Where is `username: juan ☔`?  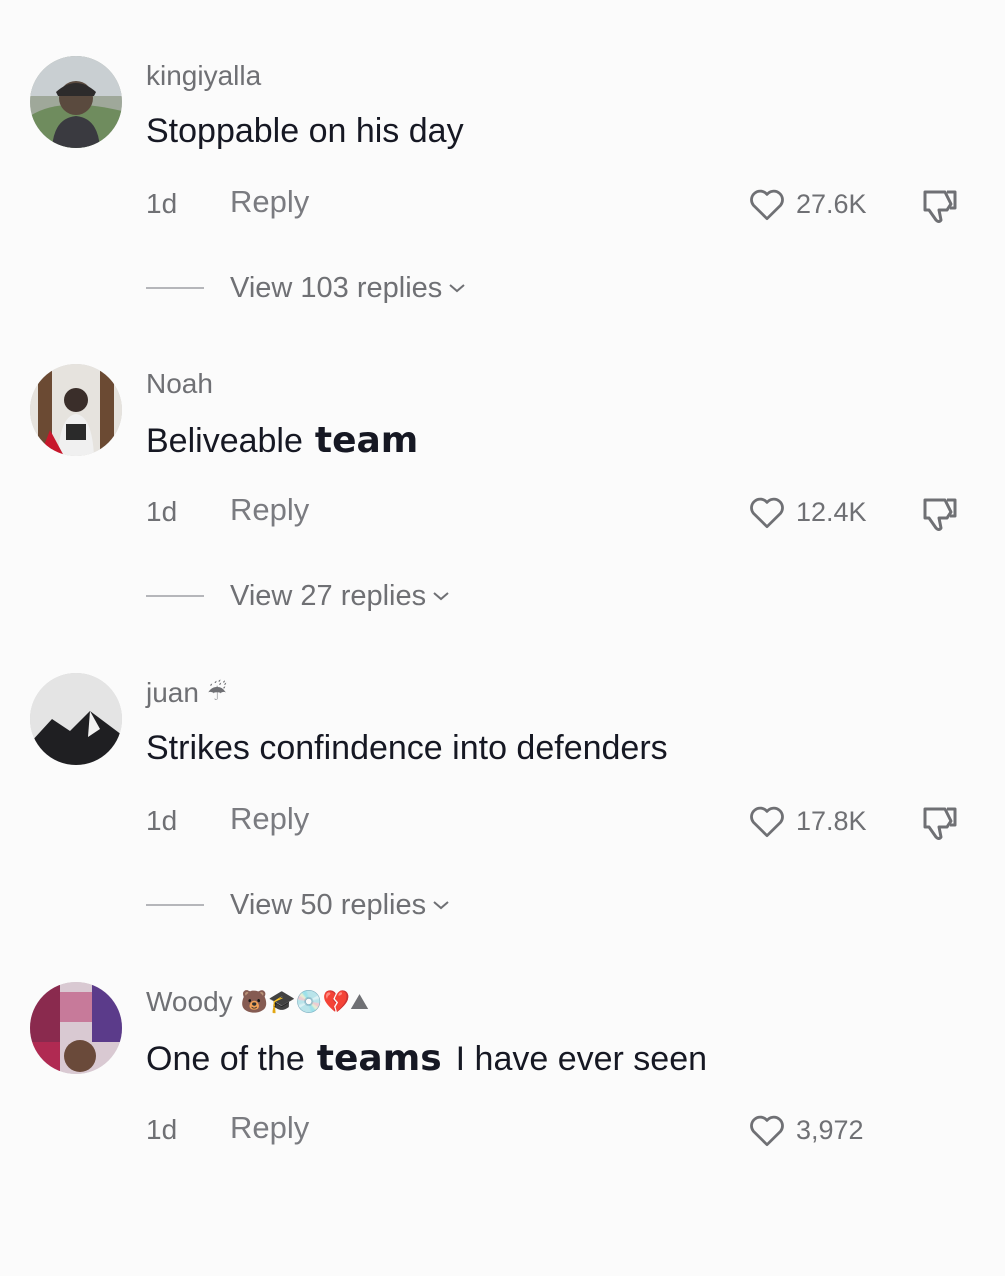 username: juan ☔ is located at coordinates (186, 693).